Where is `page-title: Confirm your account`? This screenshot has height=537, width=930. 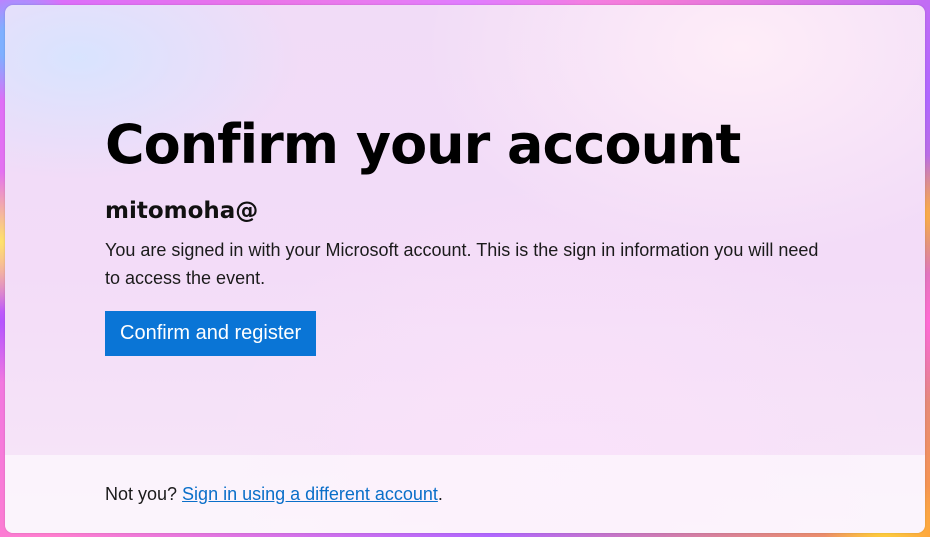
page-title: Confirm your account is located at coordinates (423, 144).